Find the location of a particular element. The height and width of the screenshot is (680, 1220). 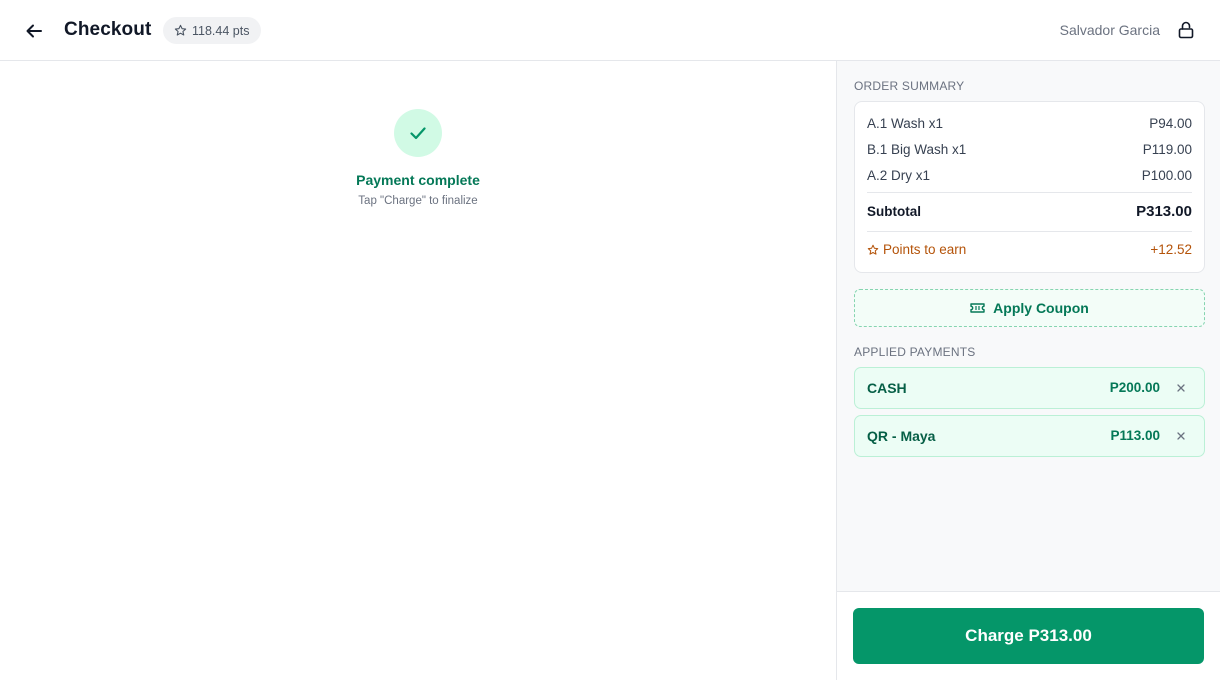

points-balance: 118.44 pts is located at coordinates (221, 30).